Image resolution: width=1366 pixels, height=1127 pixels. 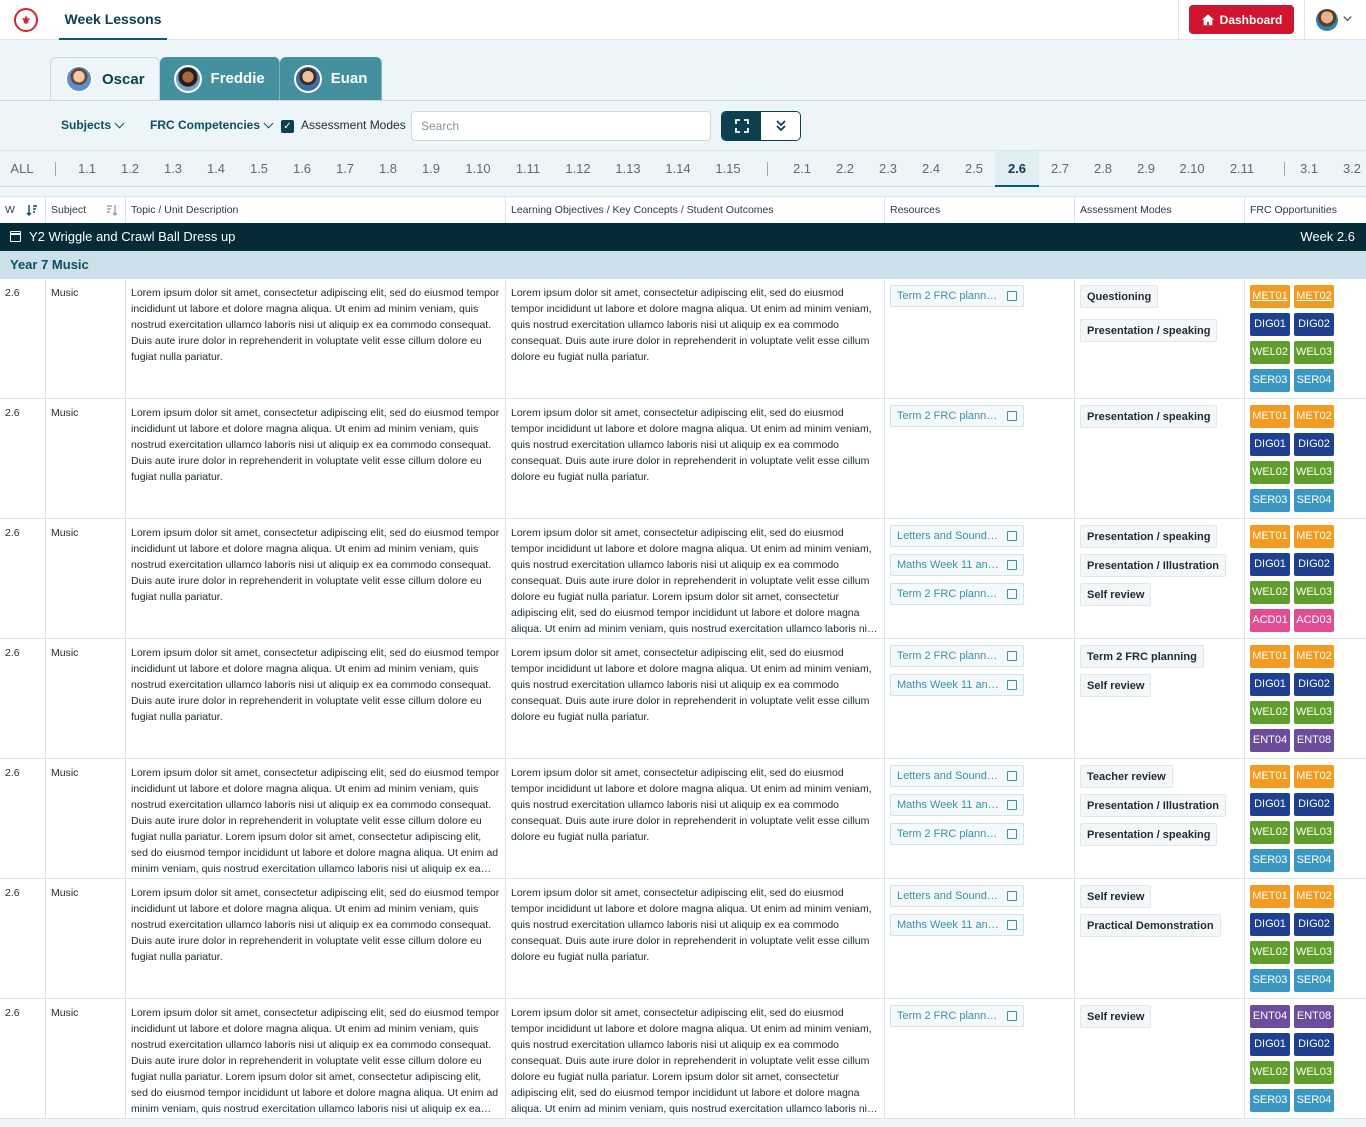 What do you see at coordinates (845, 169) in the screenshot?
I see `week-filter-item: 2.2` at bounding box center [845, 169].